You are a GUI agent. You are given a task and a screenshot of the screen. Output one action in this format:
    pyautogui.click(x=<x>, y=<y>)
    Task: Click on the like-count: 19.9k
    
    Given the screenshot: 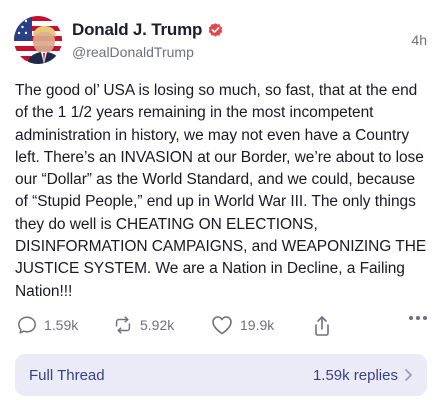 What is the action you would take?
    pyautogui.click(x=257, y=325)
    